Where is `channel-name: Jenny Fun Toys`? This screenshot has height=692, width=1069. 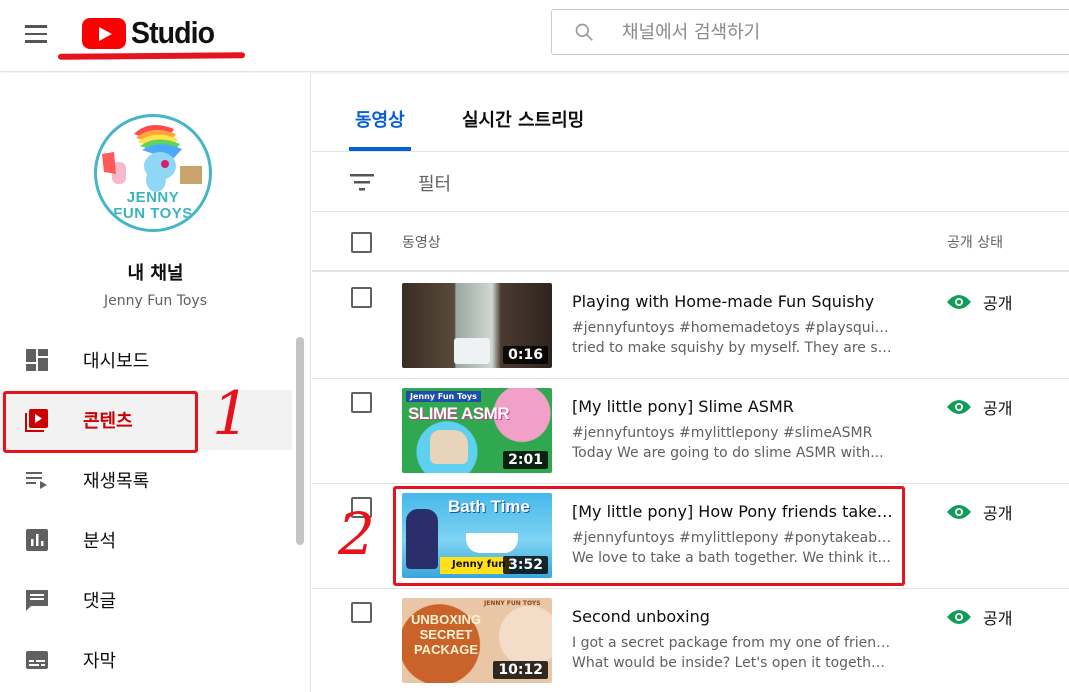
channel-name: Jenny Fun Toys is located at coordinates (155, 301).